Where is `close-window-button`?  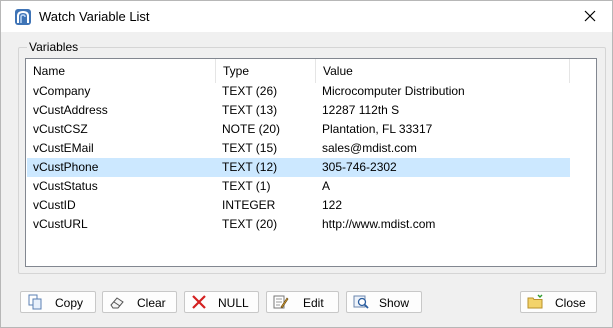 close-window-button is located at coordinates (590, 16).